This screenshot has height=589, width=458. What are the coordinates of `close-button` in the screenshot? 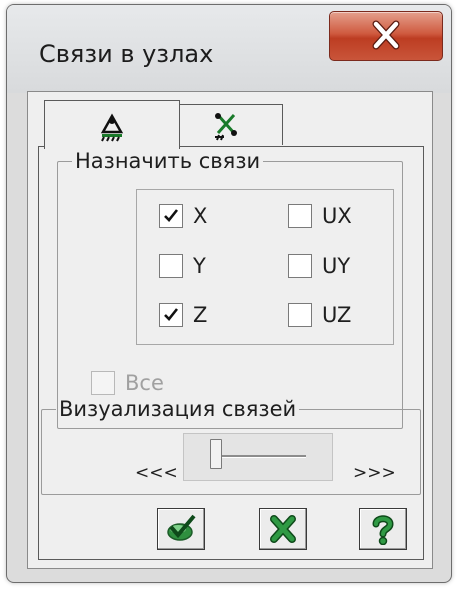 It's located at (386, 36).